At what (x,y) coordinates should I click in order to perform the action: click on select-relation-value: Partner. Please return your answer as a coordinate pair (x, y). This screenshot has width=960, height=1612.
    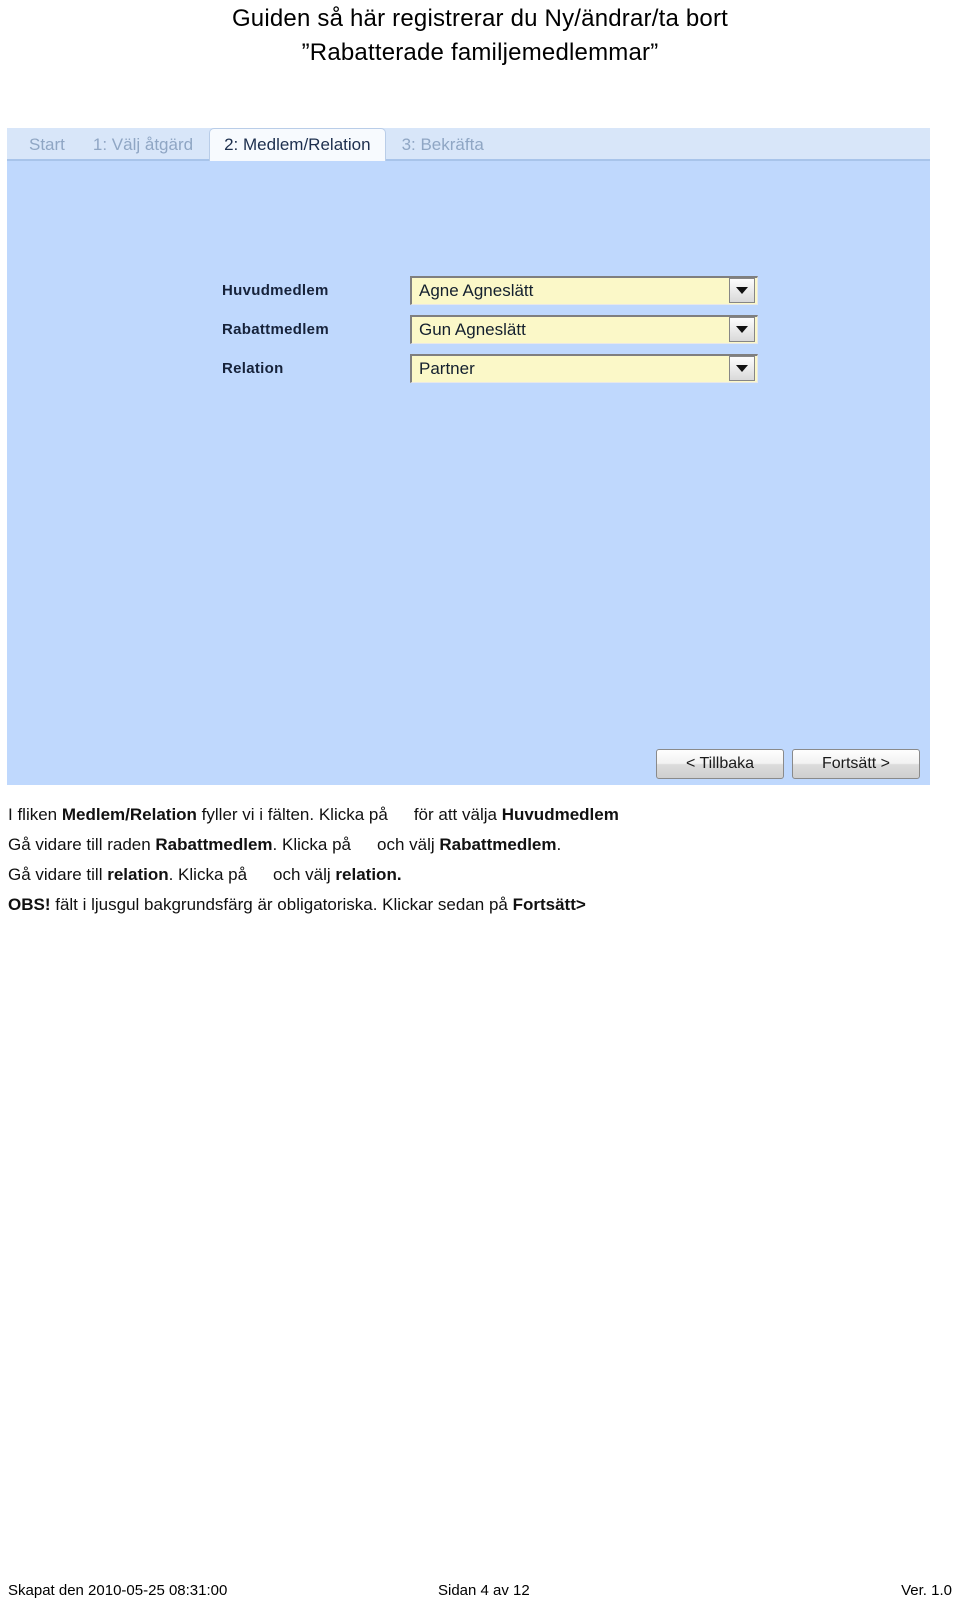
    Looking at the image, I should click on (447, 368).